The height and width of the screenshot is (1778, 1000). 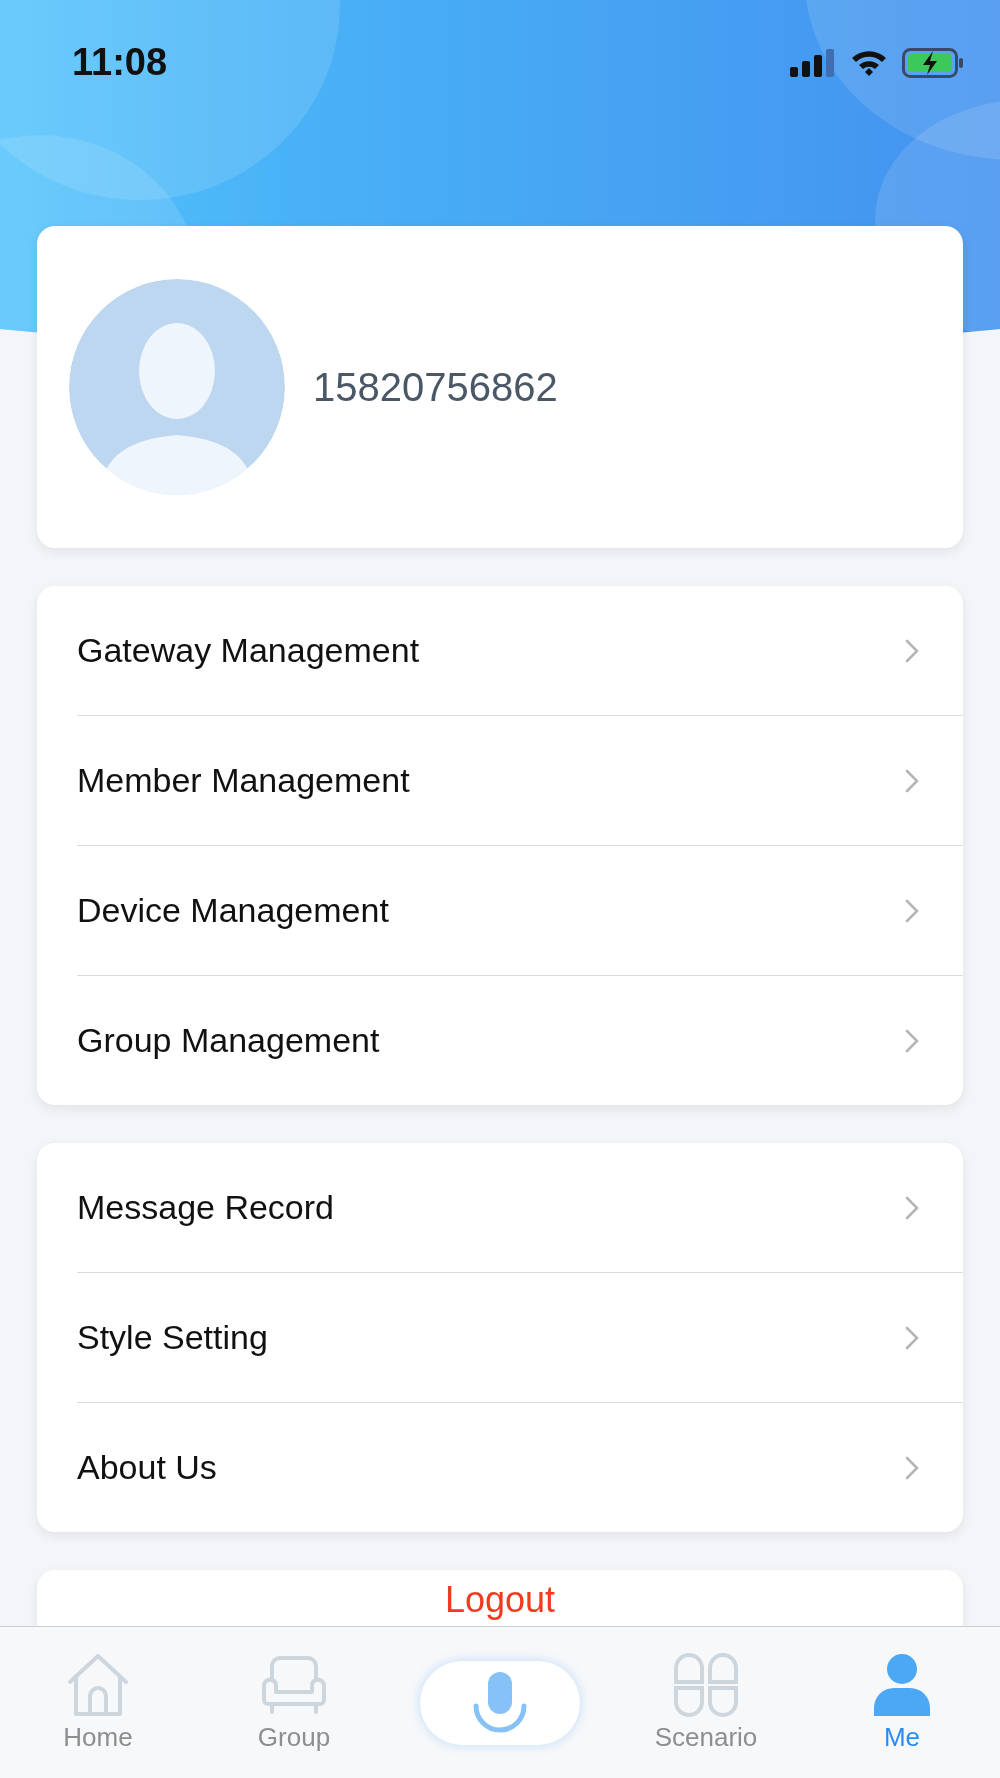 What do you see at coordinates (520, 781) in the screenshot?
I see `menu-item: Member Management` at bounding box center [520, 781].